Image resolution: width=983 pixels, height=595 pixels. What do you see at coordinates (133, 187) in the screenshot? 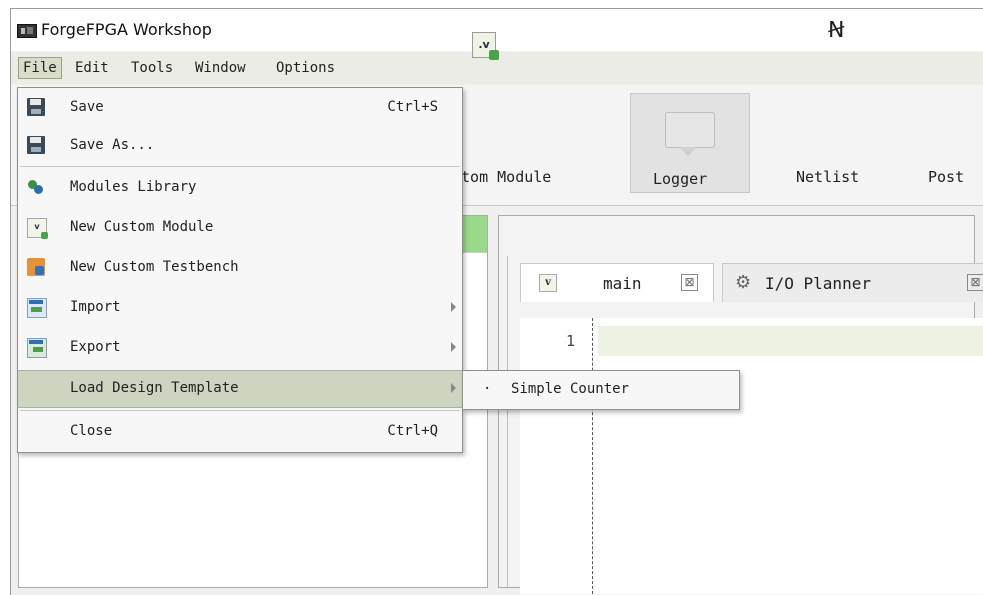
I see `menu-item-label: Modules Library` at bounding box center [133, 187].